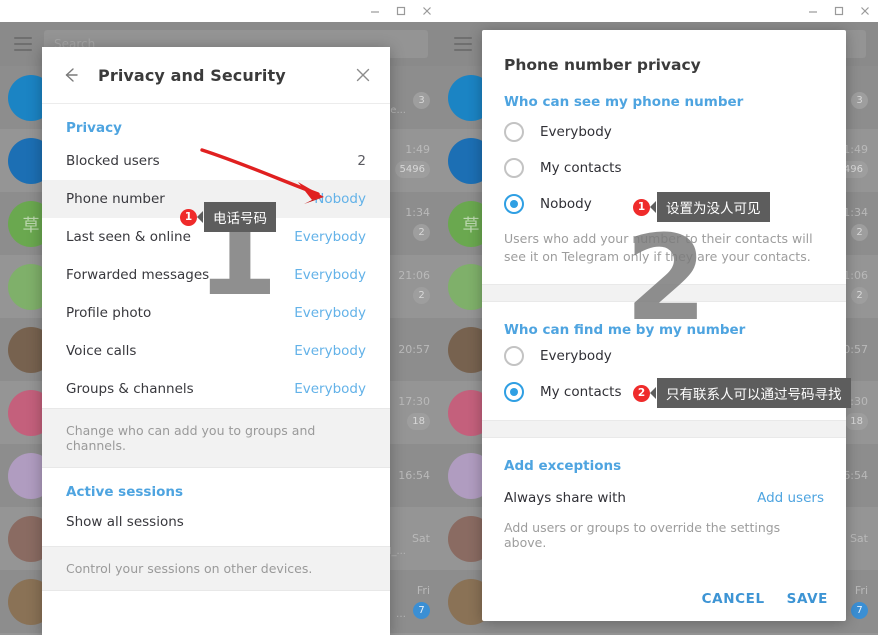  What do you see at coordinates (361, 161) in the screenshot?
I see `privacy-row-value: 2` at bounding box center [361, 161].